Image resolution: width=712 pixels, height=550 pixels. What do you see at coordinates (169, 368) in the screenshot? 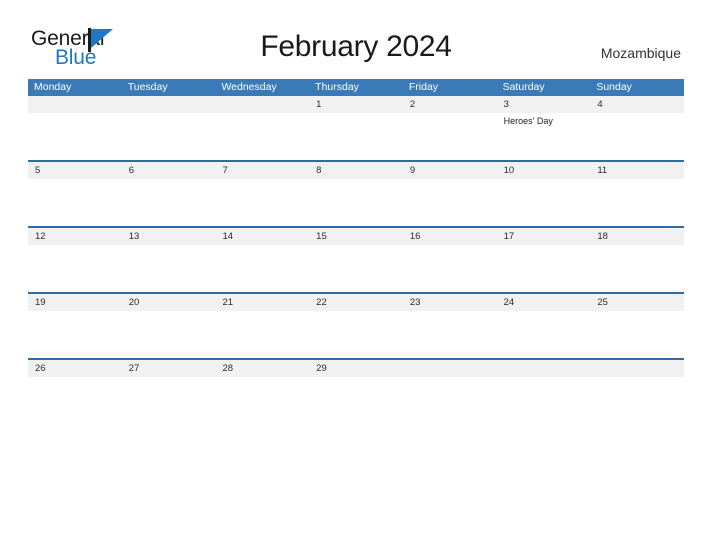
I see `day-number: 27` at bounding box center [169, 368].